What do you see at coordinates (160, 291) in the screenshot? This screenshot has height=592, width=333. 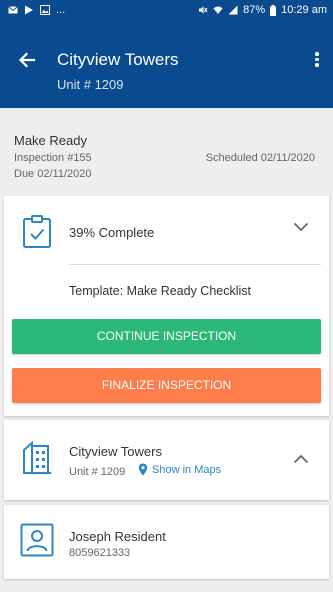 I see `template-label: Template: Make Ready Checklist` at bounding box center [160, 291].